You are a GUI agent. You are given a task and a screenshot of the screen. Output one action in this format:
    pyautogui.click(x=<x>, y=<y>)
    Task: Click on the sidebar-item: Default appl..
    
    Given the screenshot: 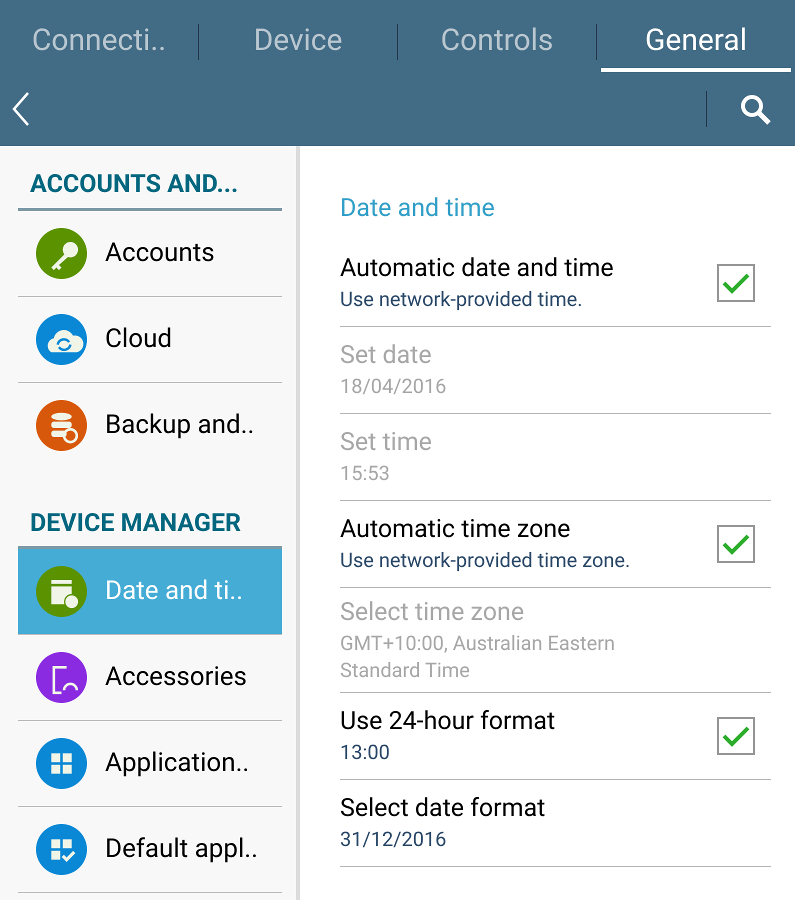 What is the action you would take?
    pyautogui.click(x=150, y=850)
    